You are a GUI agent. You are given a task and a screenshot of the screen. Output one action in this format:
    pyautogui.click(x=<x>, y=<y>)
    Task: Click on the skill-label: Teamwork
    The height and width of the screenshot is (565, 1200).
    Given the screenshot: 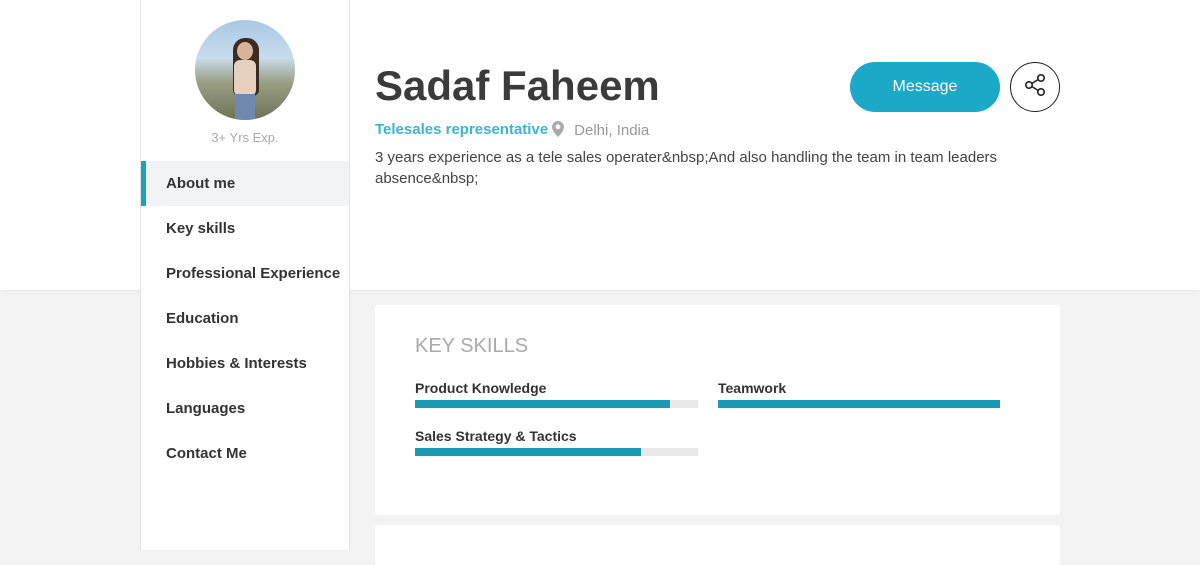 What is the action you would take?
    pyautogui.click(x=752, y=388)
    